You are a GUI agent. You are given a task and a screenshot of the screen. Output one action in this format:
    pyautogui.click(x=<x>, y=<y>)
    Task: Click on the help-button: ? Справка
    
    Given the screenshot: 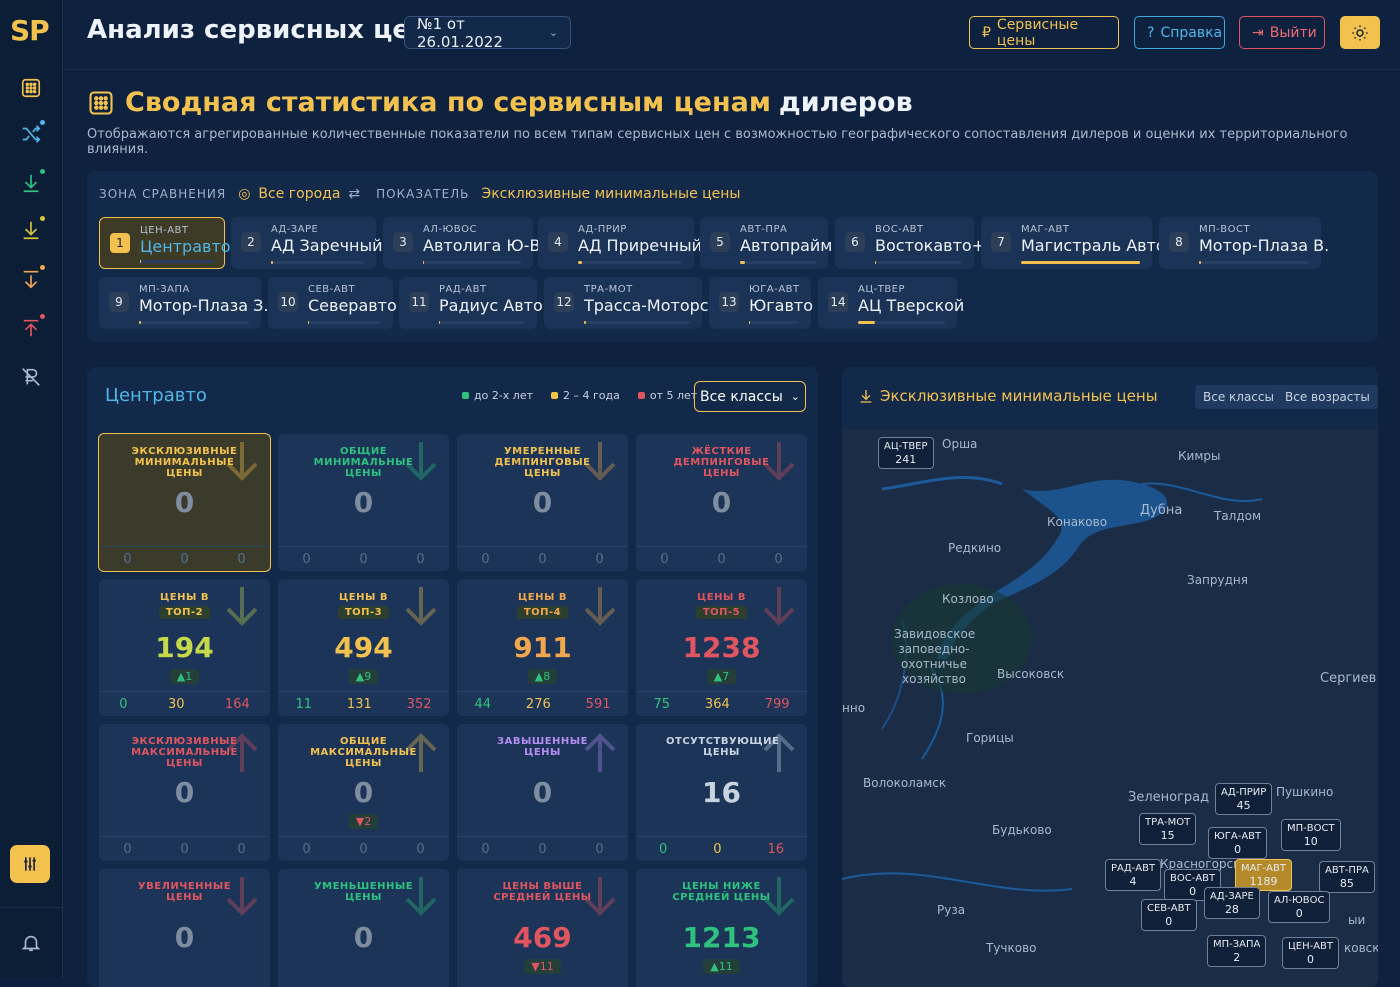 What is the action you would take?
    pyautogui.click(x=1179, y=32)
    